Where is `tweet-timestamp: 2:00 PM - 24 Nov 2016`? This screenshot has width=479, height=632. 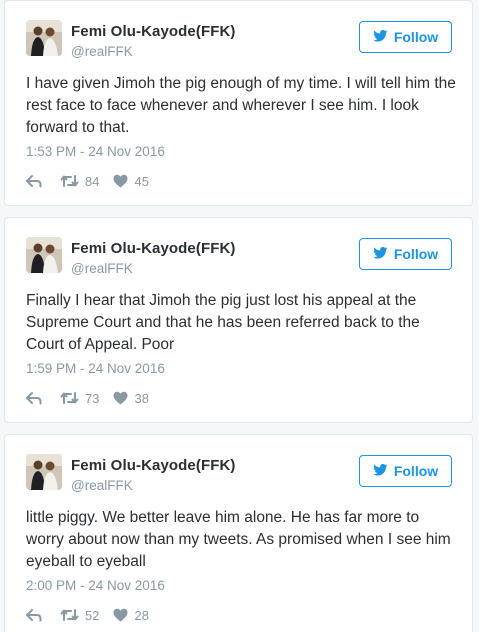
tweet-timestamp: 2:00 PM - 24 Nov 2016 is located at coordinates (95, 585).